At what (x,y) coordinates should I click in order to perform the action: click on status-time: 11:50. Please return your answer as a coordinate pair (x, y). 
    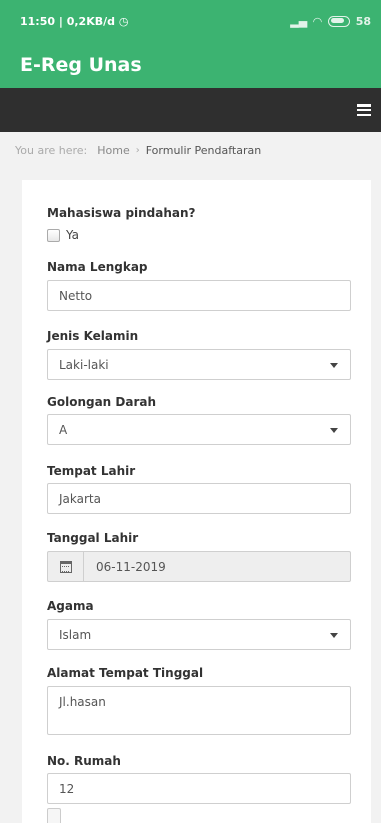
    Looking at the image, I should click on (38, 21).